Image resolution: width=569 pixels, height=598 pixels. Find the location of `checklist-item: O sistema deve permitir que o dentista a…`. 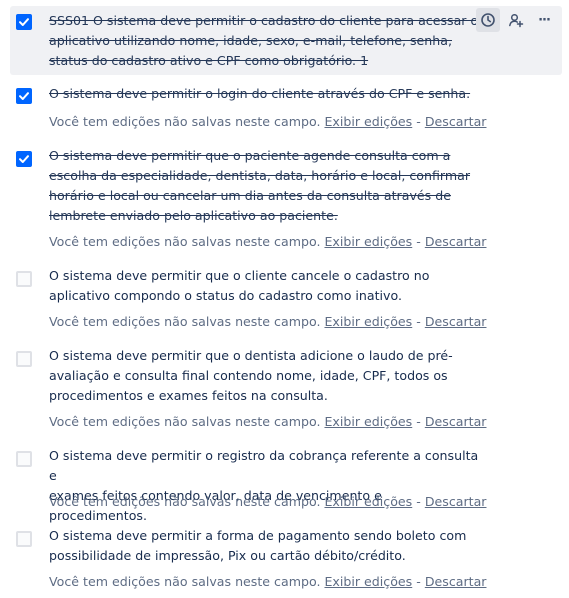

checklist-item: O sistema deve permitir que o dentista a… is located at coordinates (286, 391).